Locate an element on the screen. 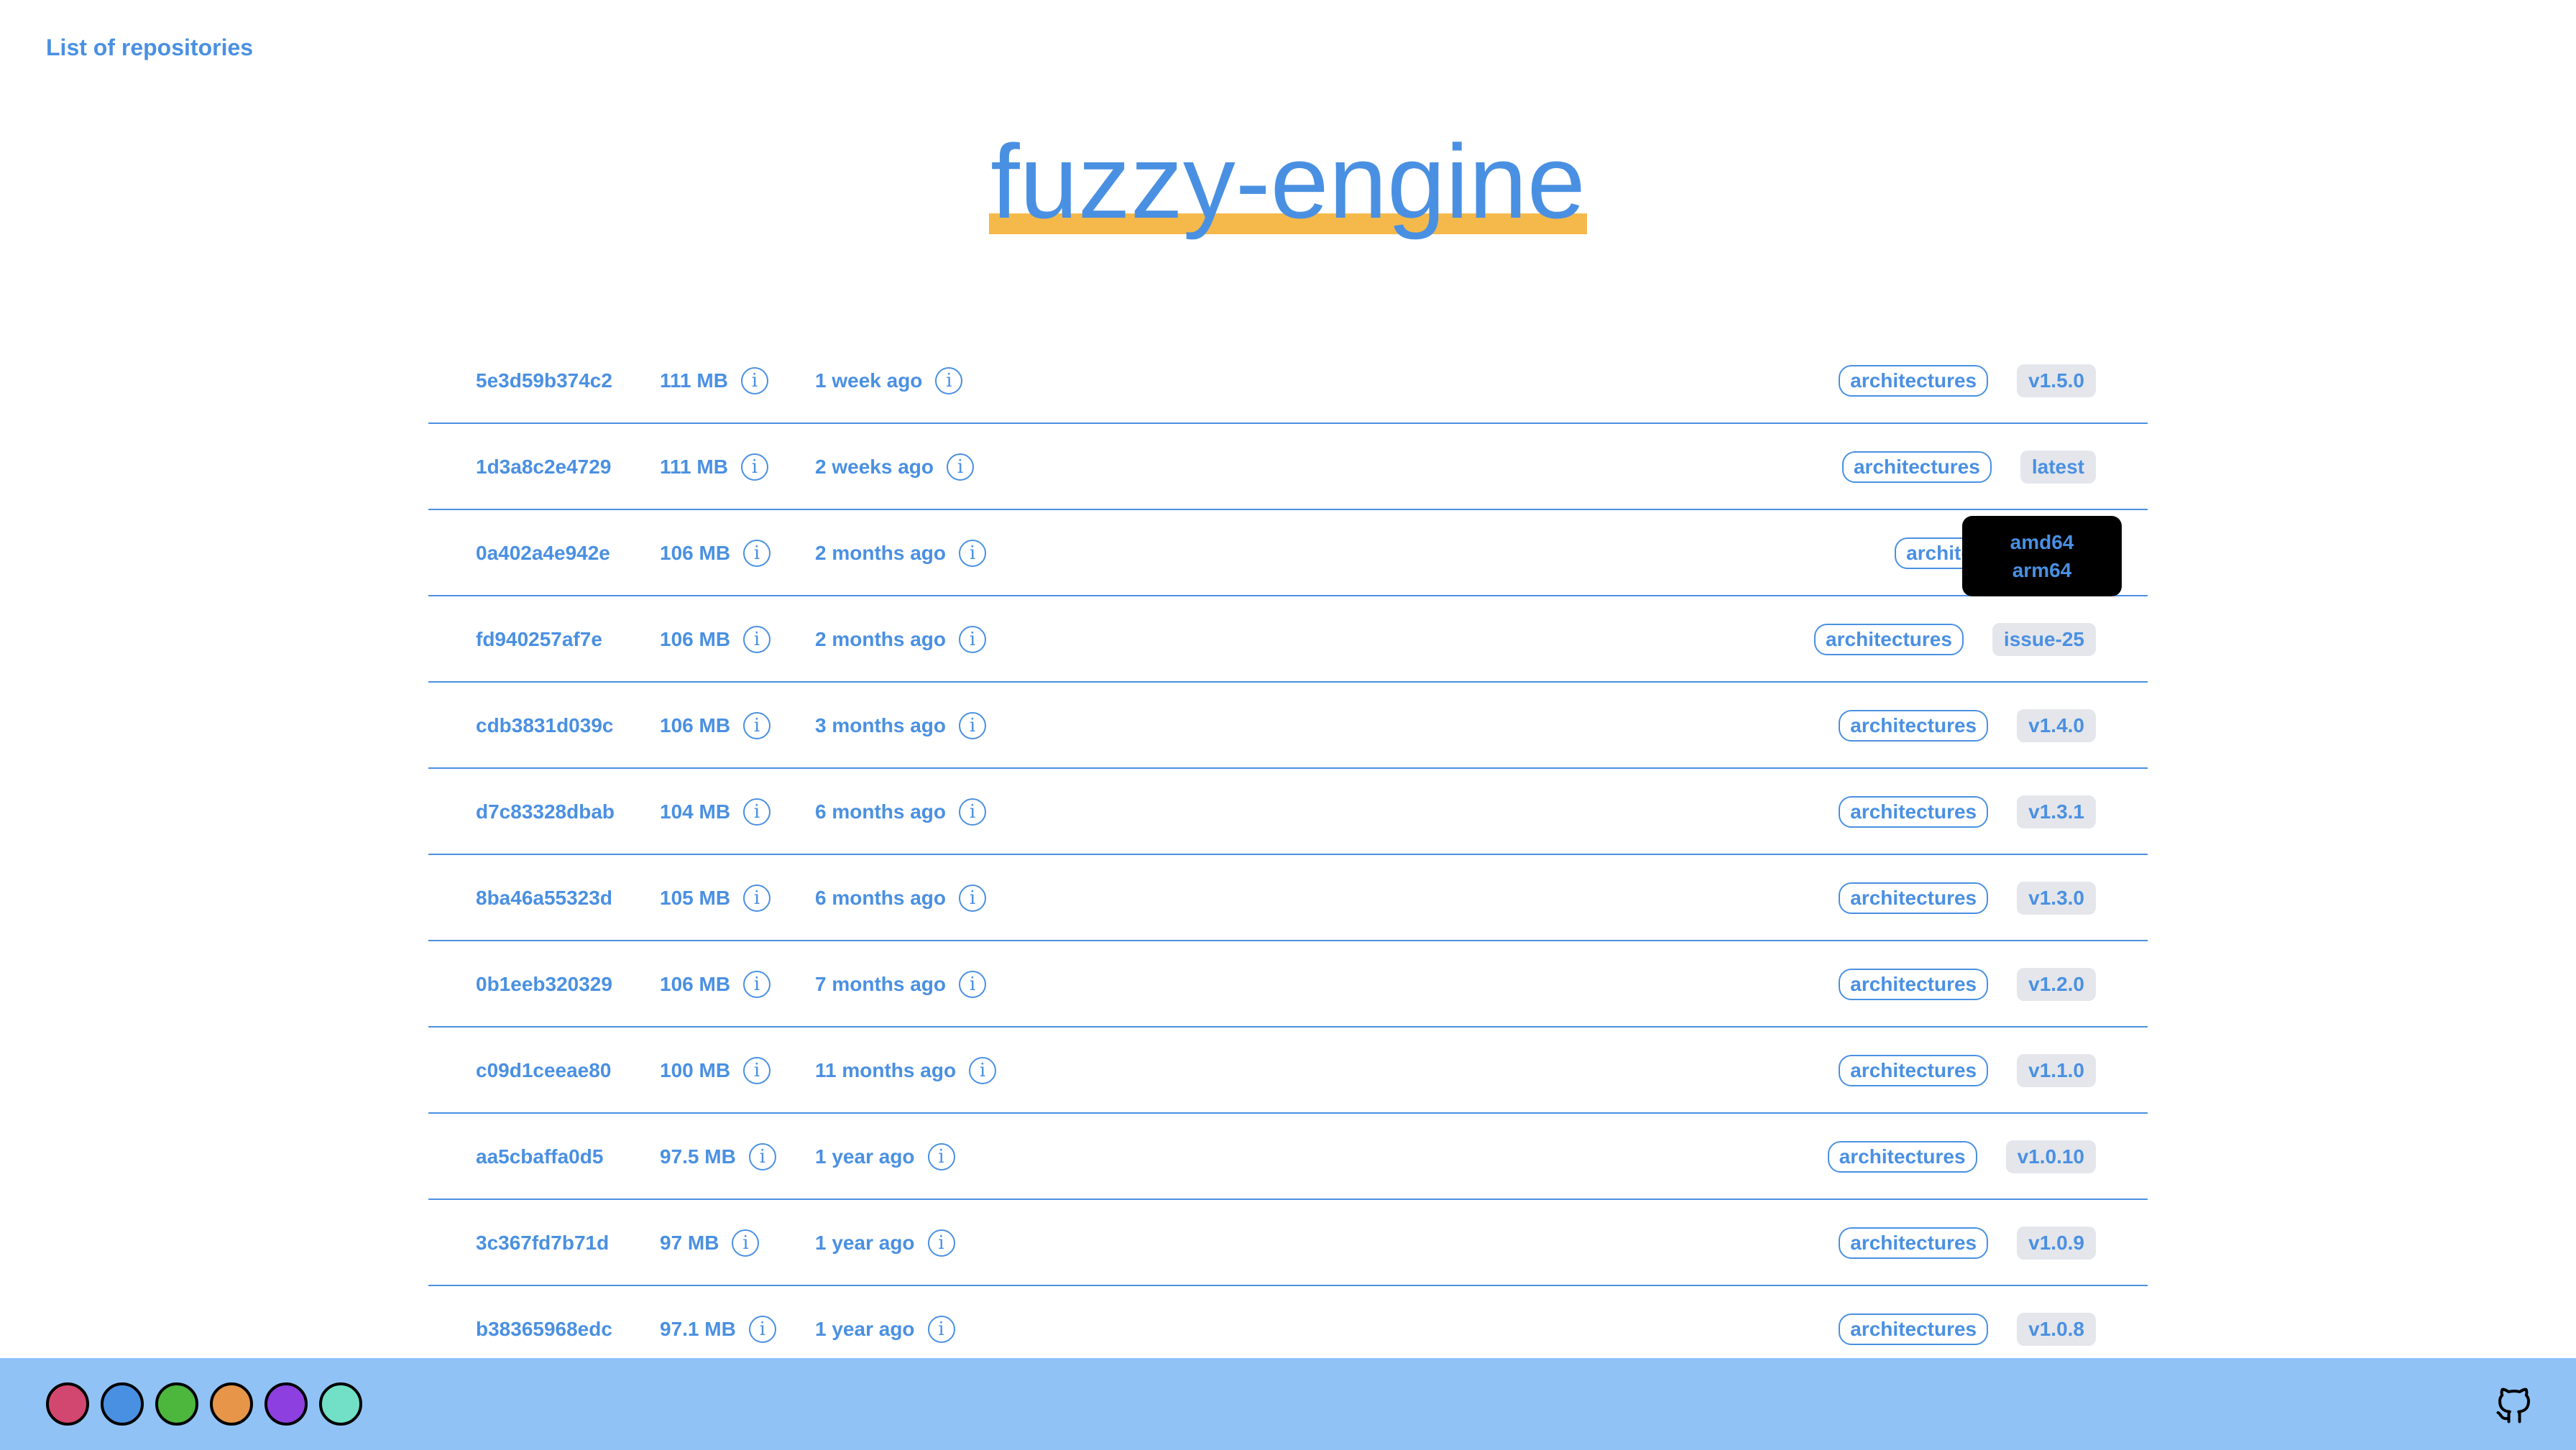  theme-swatches is located at coordinates (204, 1404).